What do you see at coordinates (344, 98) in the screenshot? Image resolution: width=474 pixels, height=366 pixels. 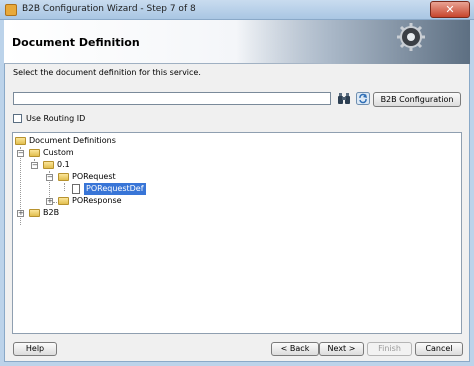 I see `binoculars-icon` at bounding box center [344, 98].